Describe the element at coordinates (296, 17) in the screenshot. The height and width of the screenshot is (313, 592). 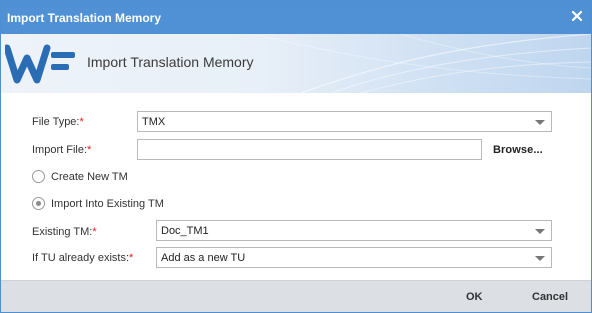
I see `title-bar: Import Translation Memory` at that location.